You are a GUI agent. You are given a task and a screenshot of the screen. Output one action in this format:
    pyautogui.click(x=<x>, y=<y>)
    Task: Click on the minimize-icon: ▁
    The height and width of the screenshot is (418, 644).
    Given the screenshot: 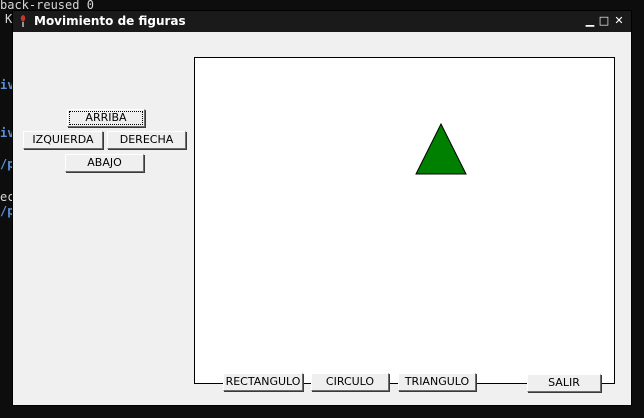 What is the action you would take?
    pyautogui.click(x=590, y=21)
    